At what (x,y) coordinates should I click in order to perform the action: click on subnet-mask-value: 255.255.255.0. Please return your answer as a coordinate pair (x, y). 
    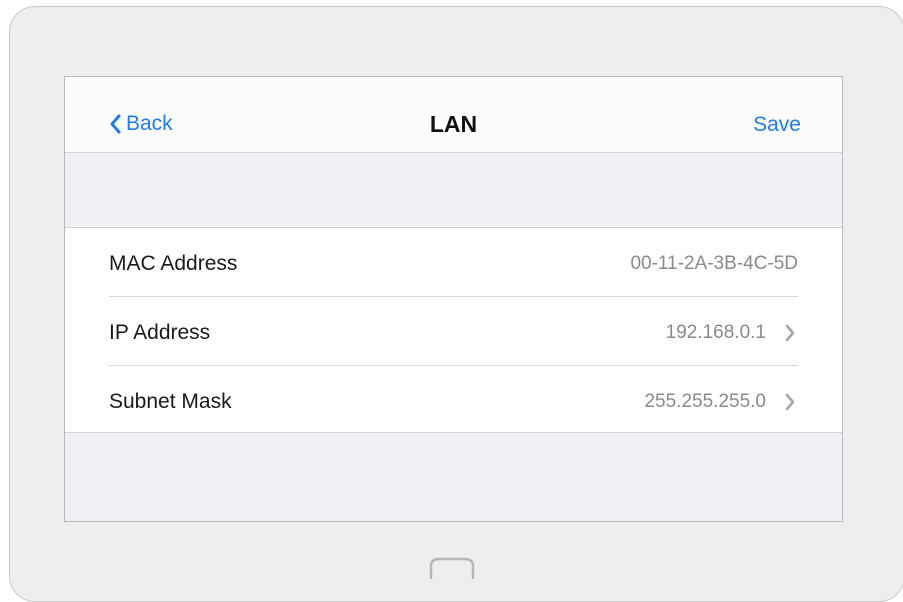
    Looking at the image, I should click on (705, 401).